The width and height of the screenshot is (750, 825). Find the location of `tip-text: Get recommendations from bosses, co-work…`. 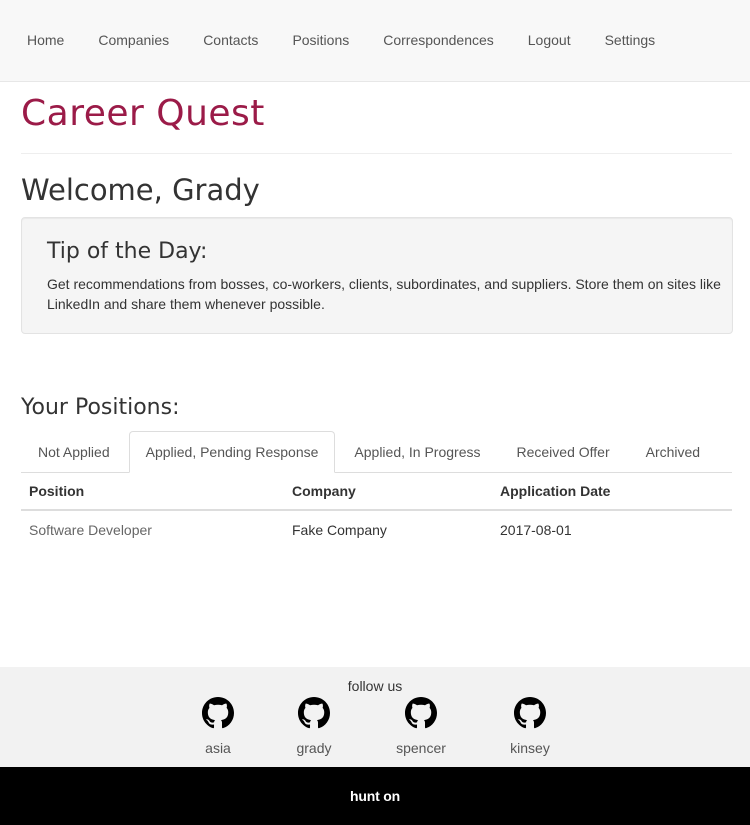

tip-text: Get recommendations from bosses, co-work… is located at coordinates (384, 294).